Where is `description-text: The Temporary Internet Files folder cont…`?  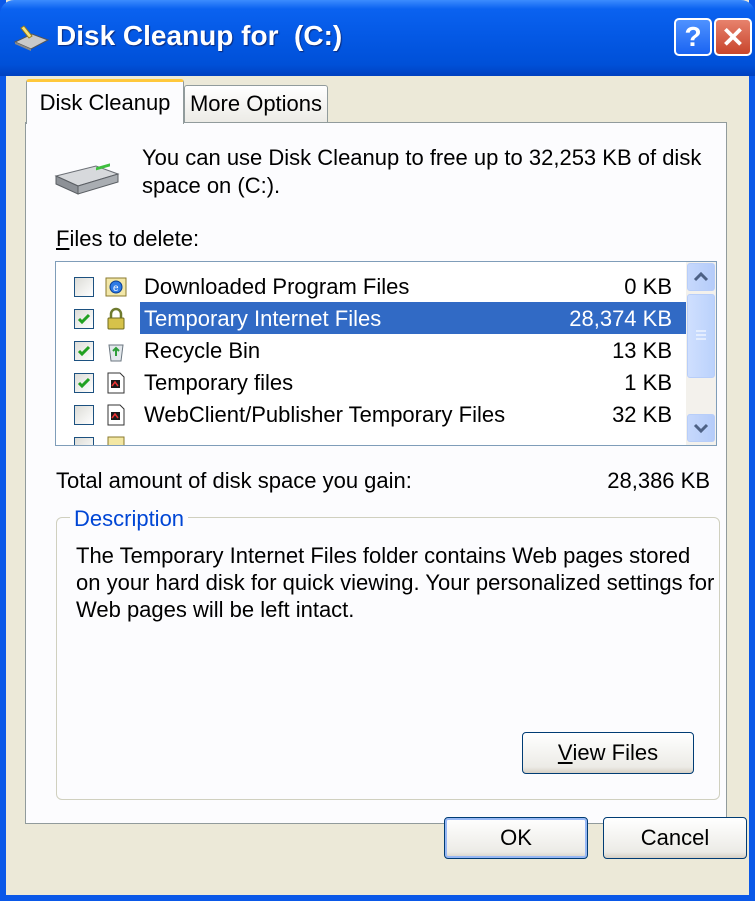 description-text: The Temporary Internet Files folder cont… is located at coordinates (395, 582).